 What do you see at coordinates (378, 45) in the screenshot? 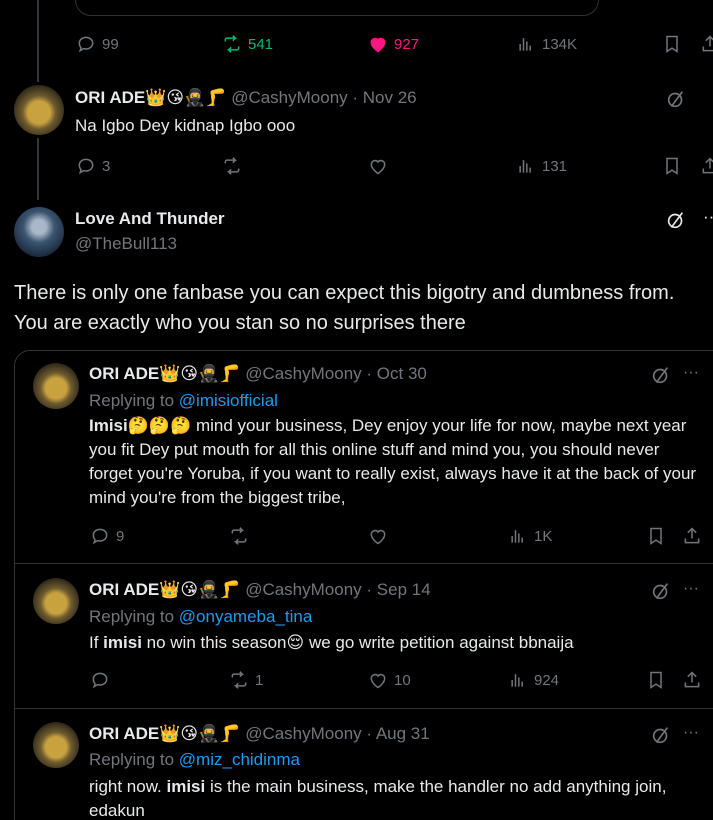
I see `heart-filled-icon` at bounding box center [378, 45].